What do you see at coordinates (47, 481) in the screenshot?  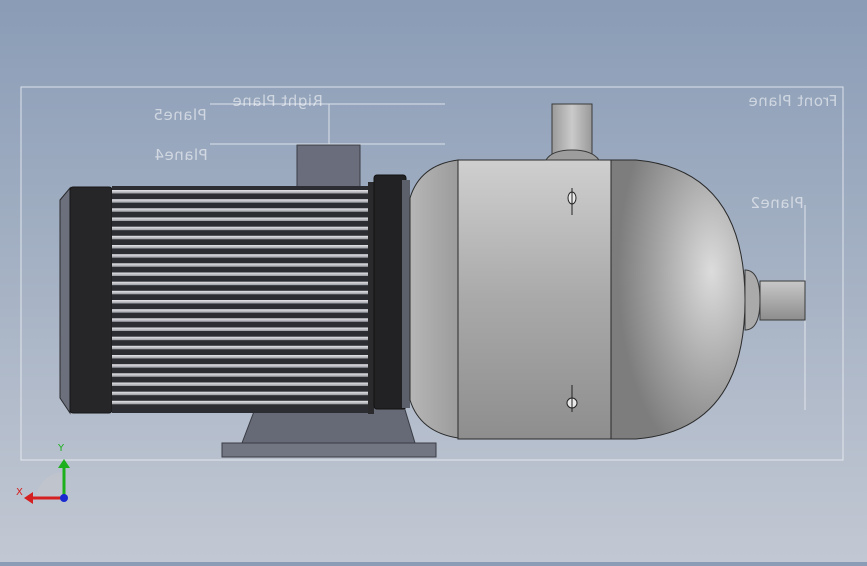 I see `coordinate-triad` at bounding box center [47, 481].